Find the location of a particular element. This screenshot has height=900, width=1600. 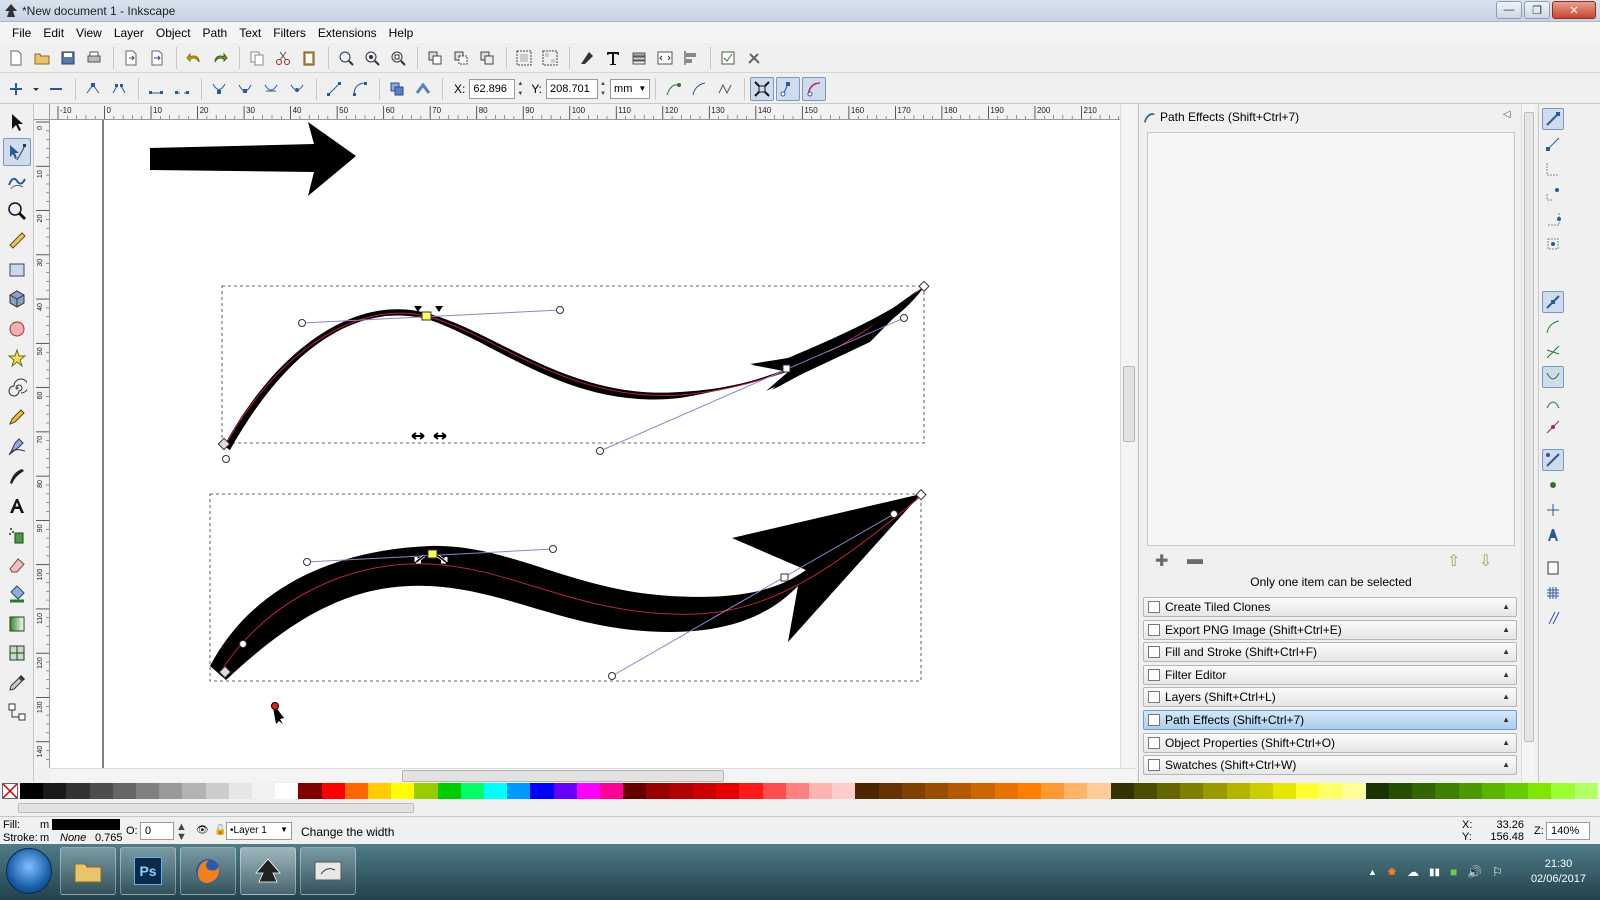

volume-icon: 🔊 is located at coordinates (1474, 872).